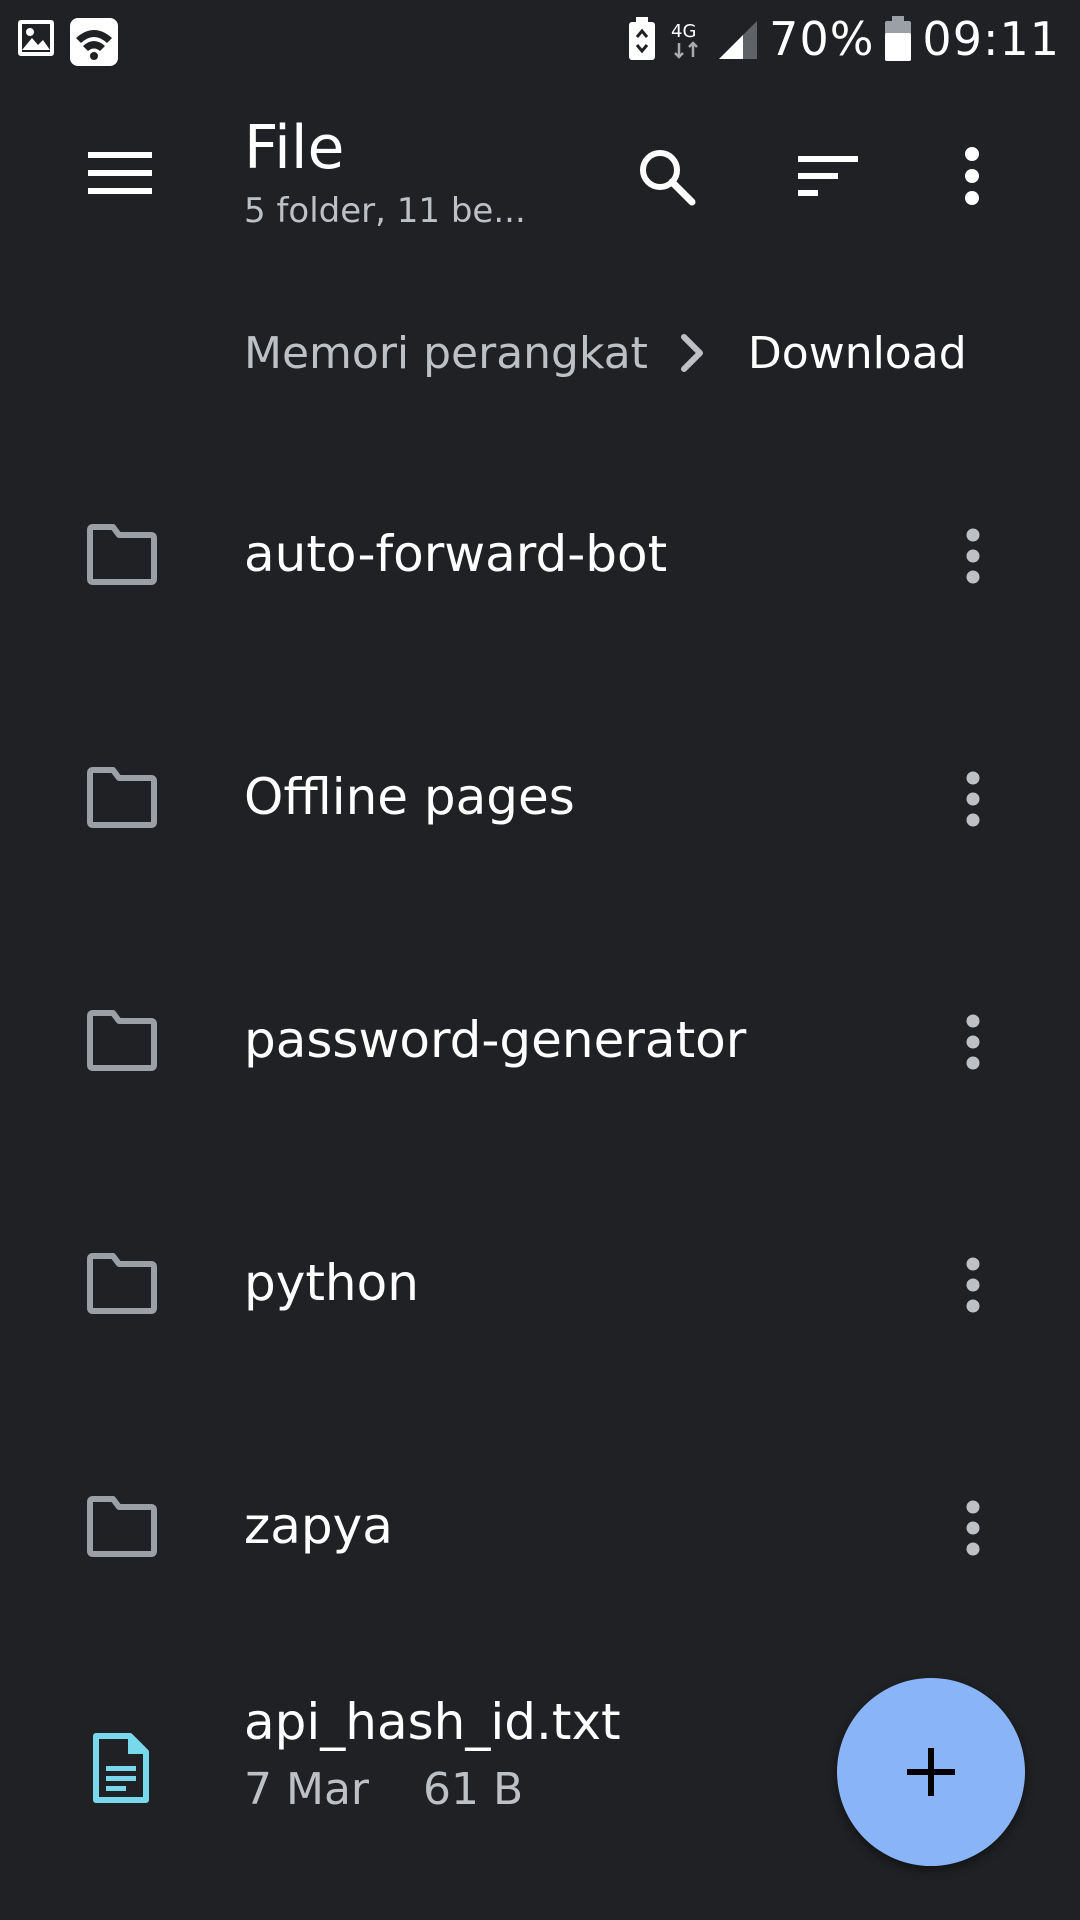 This screenshot has height=1920, width=1080. I want to click on battery-saver-icon, so click(642, 39).